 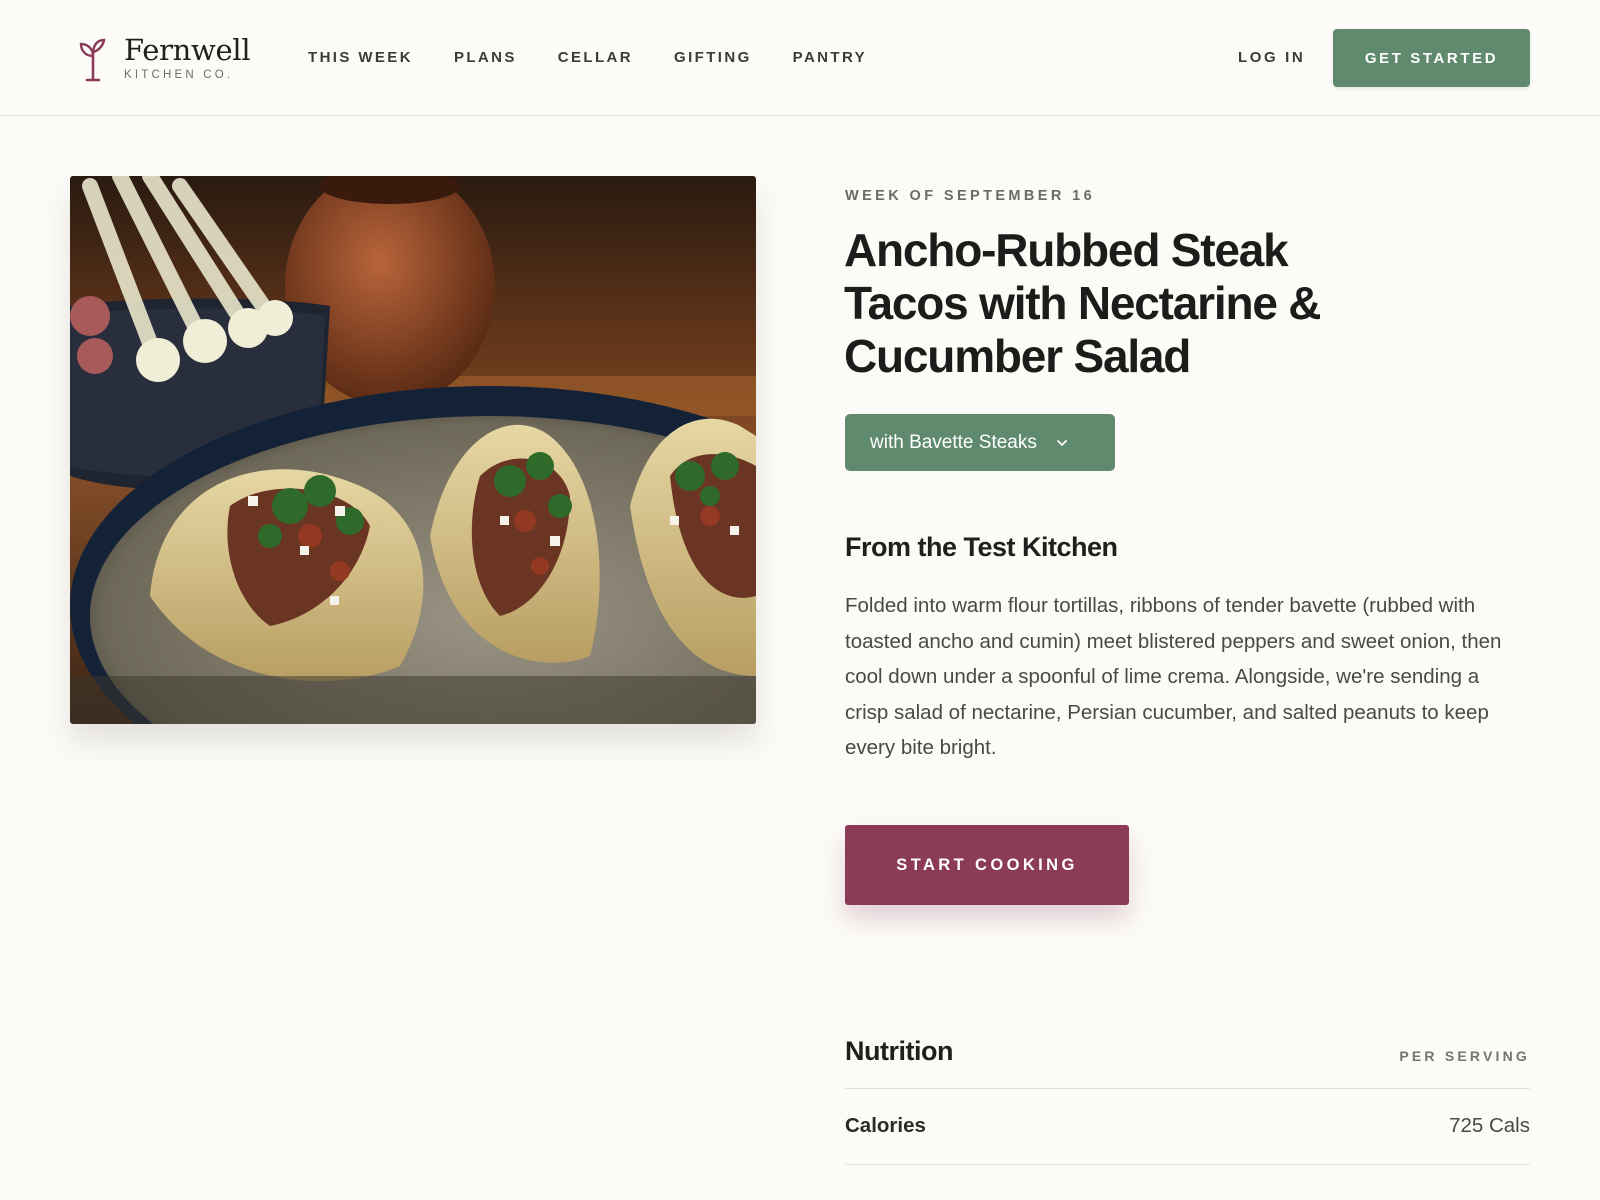 I want to click on nav-gifting: GIFTING, so click(x=713, y=58).